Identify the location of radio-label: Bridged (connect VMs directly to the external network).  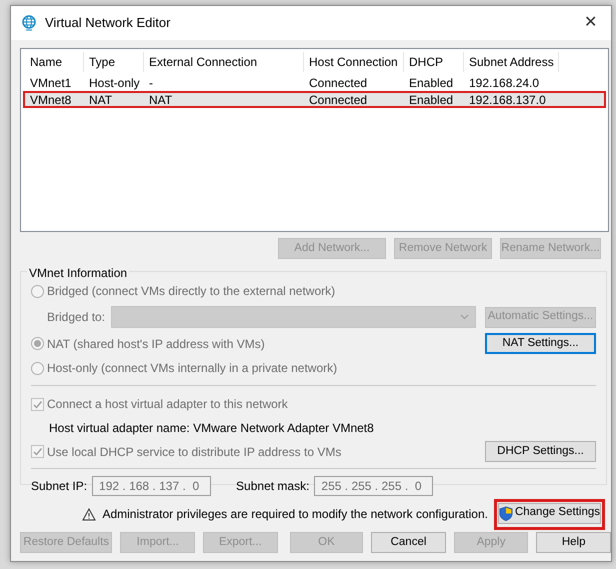
(191, 291).